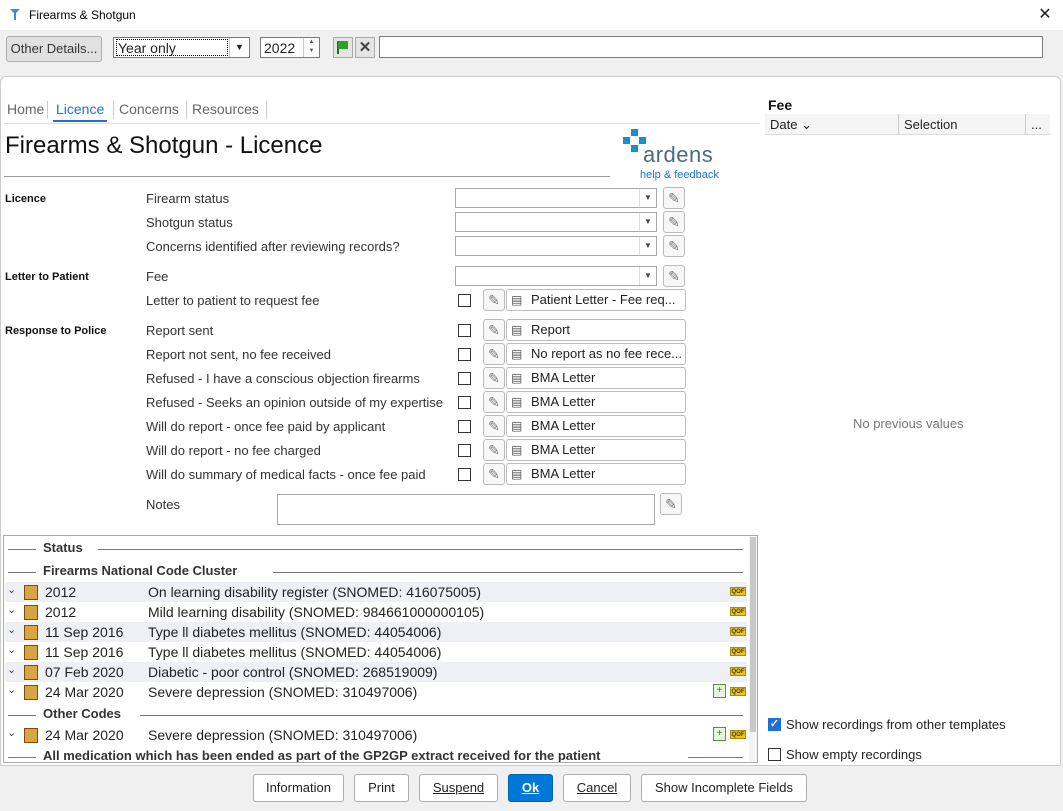  What do you see at coordinates (854, 754) in the screenshot?
I see `show-empty-label: Show empty recordings` at bounding box center [854, 754].